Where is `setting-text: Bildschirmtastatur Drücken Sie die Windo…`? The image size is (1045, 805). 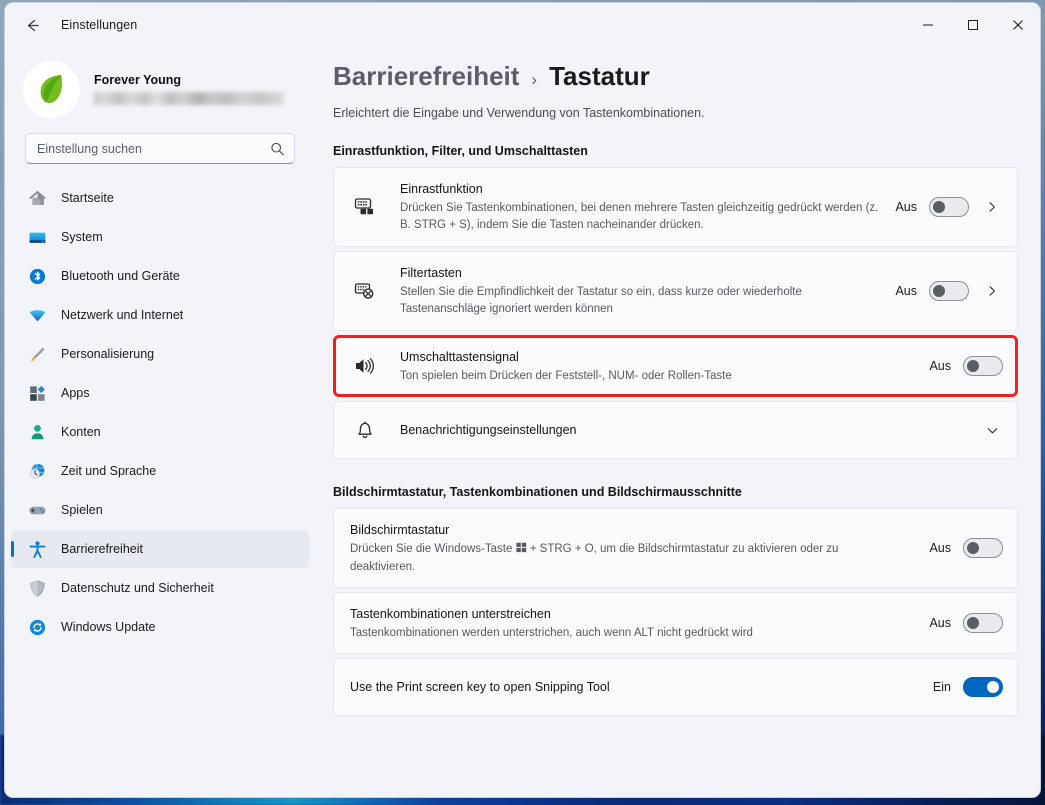
setting-text: Bildschirmtastatur Drücken Sie die Windo… is located at coordinates (639, 548).